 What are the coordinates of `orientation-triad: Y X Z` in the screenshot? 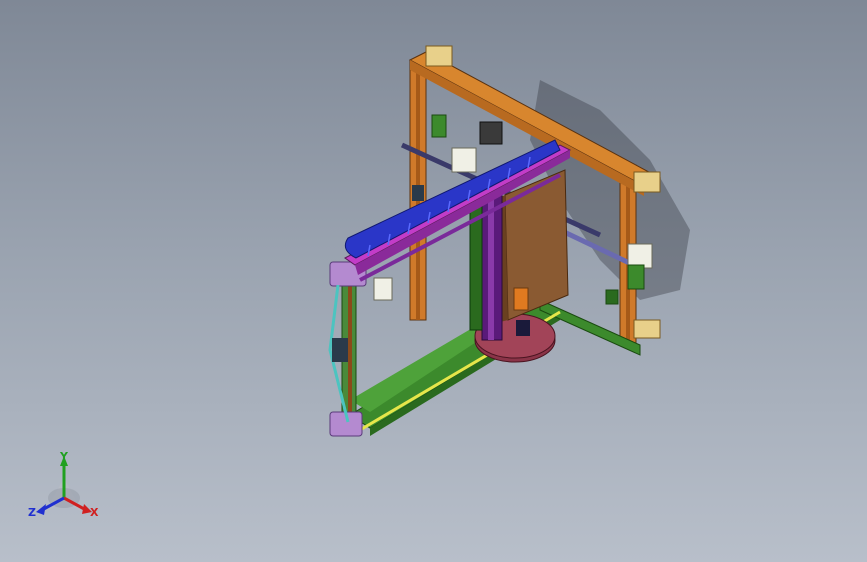 It's located at (63, 484).